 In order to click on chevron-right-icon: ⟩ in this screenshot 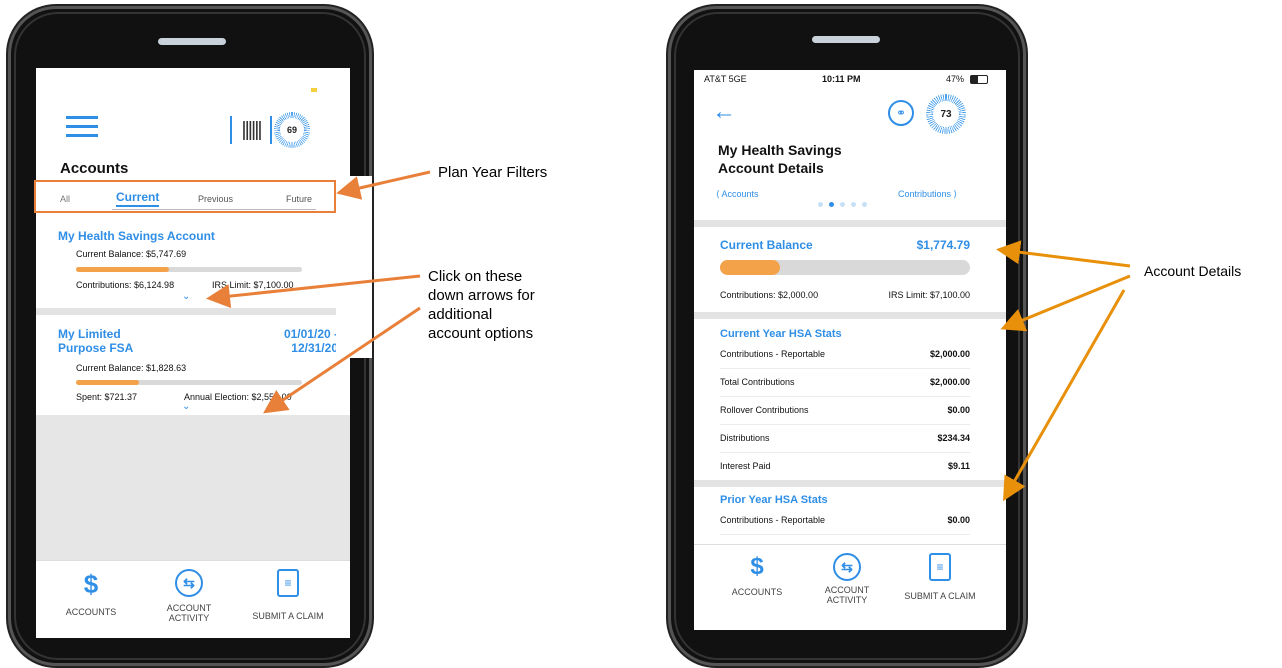, I will do `click(954, 194)`.